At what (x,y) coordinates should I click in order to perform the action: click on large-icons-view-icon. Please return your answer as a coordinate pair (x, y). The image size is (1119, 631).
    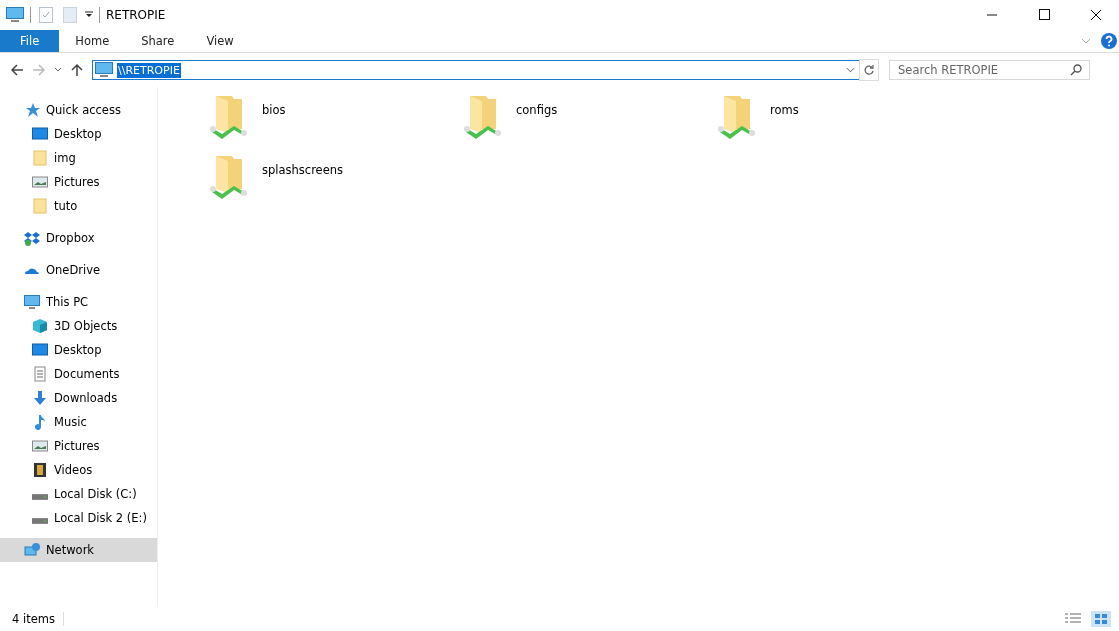
    Looking at the image, I should click on (1101, 619).